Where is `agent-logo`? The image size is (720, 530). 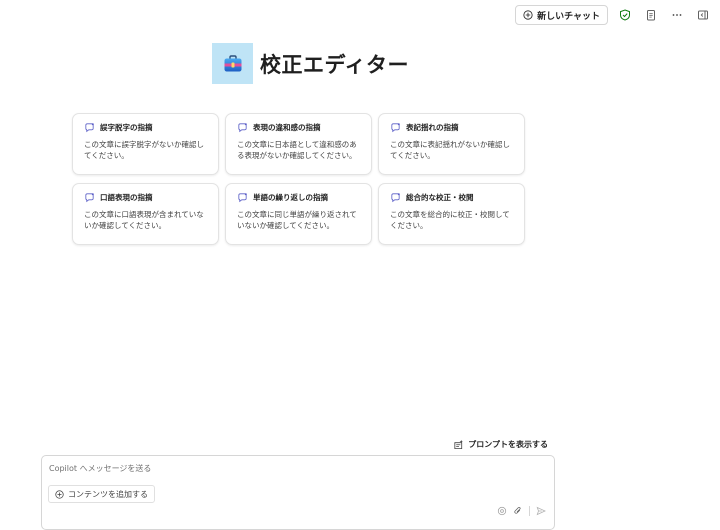 agent-logo is located at coordinates (232, 63).